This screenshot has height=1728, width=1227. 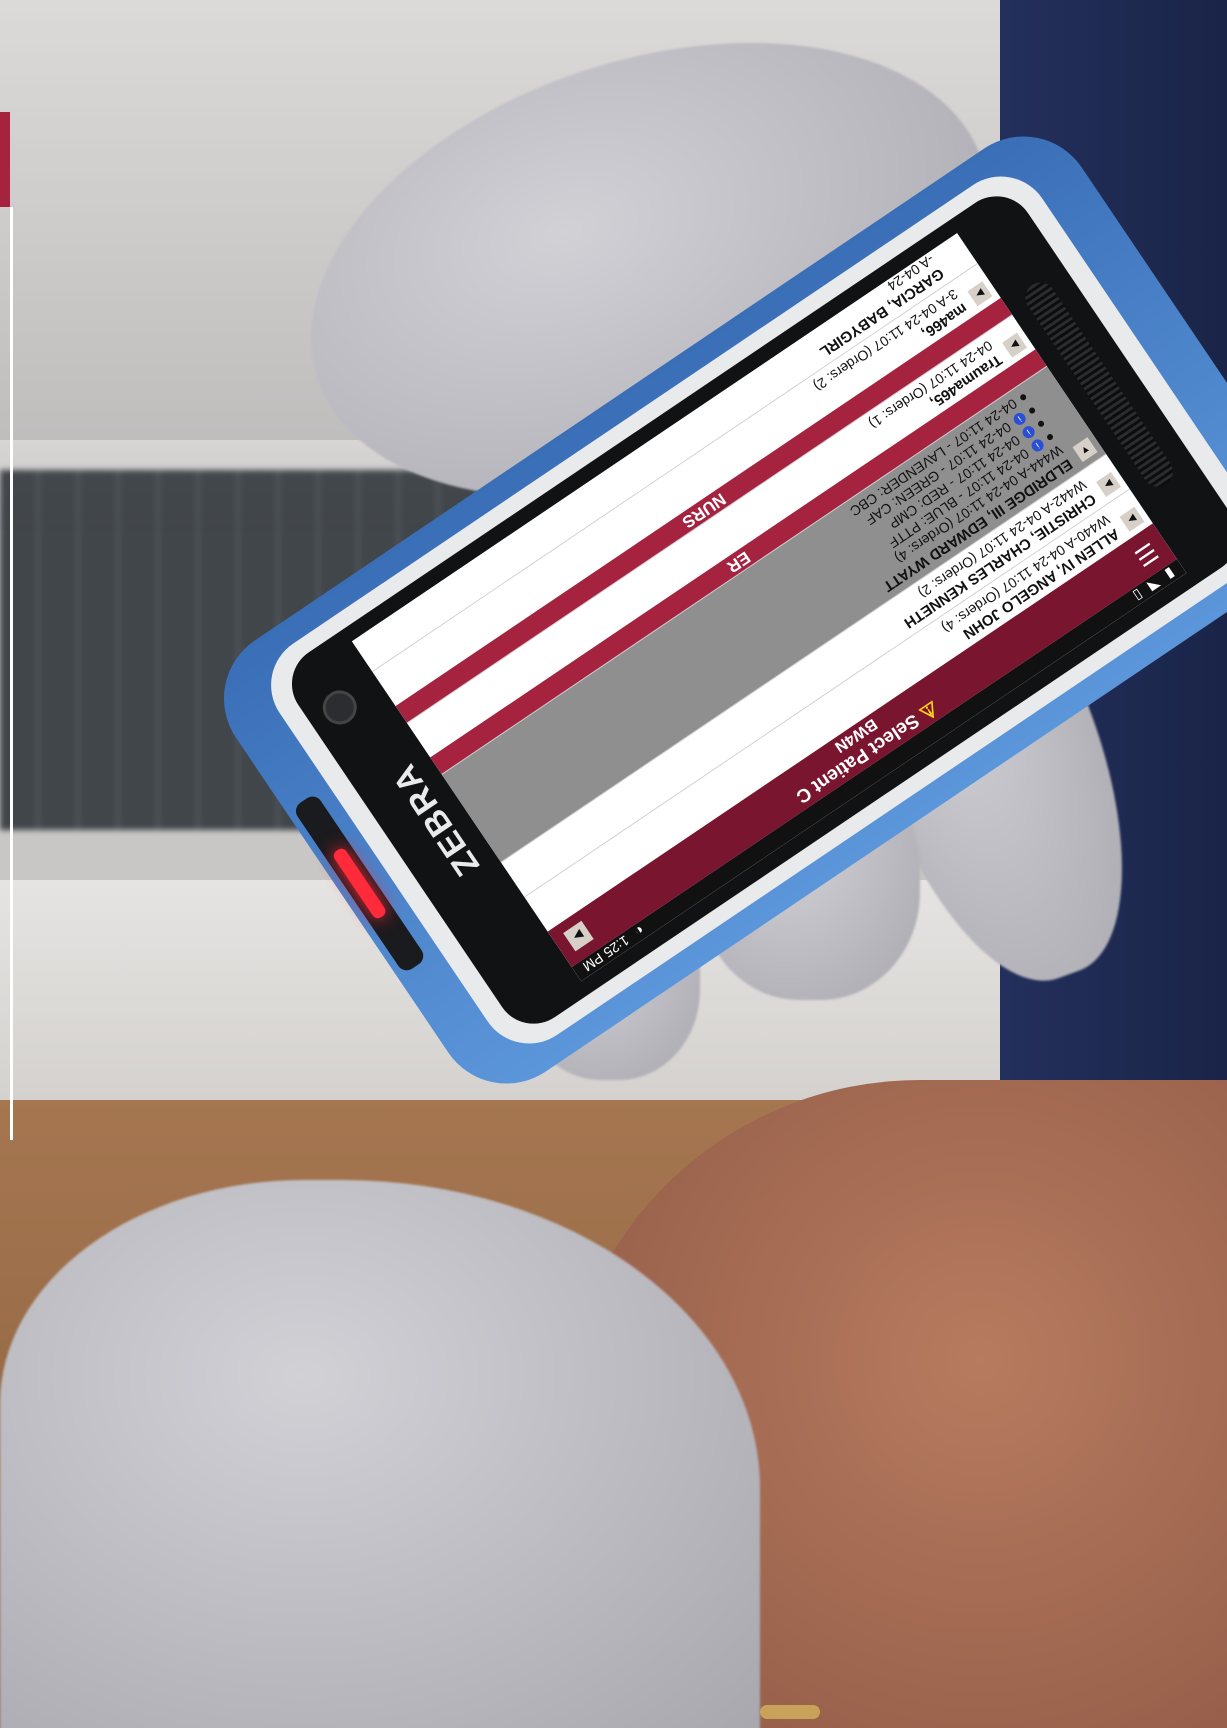 I want to click on ring, so click(x=790, y=1712).